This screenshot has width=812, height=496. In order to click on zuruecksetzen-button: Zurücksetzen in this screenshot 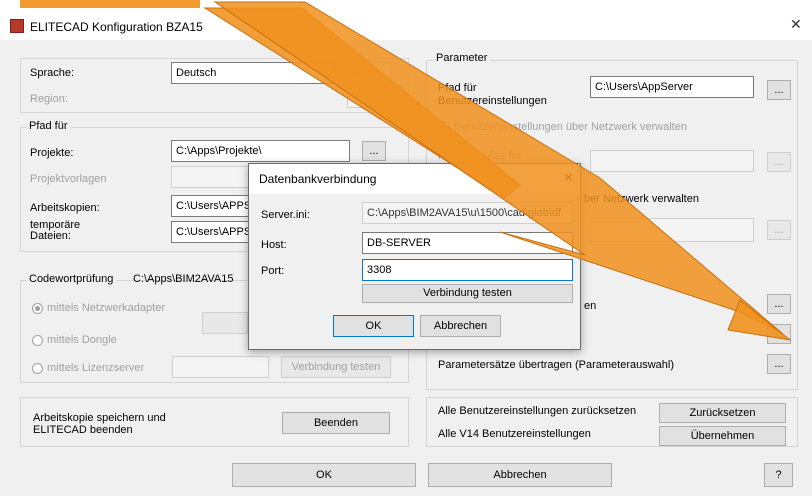, I will do `click(722, 413)`.